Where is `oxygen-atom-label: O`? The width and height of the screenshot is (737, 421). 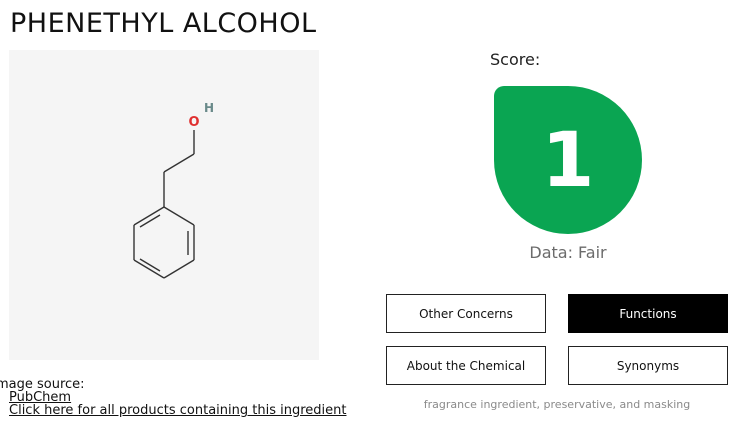
oxygen-atom-label: O is located at coordinates (193, 122).